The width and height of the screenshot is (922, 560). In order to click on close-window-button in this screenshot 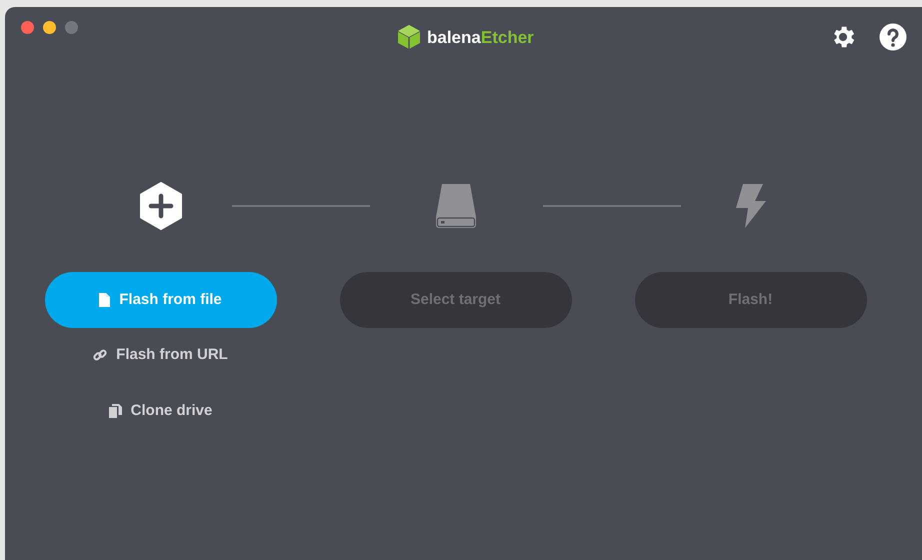, I will do `click(27, 27)`.